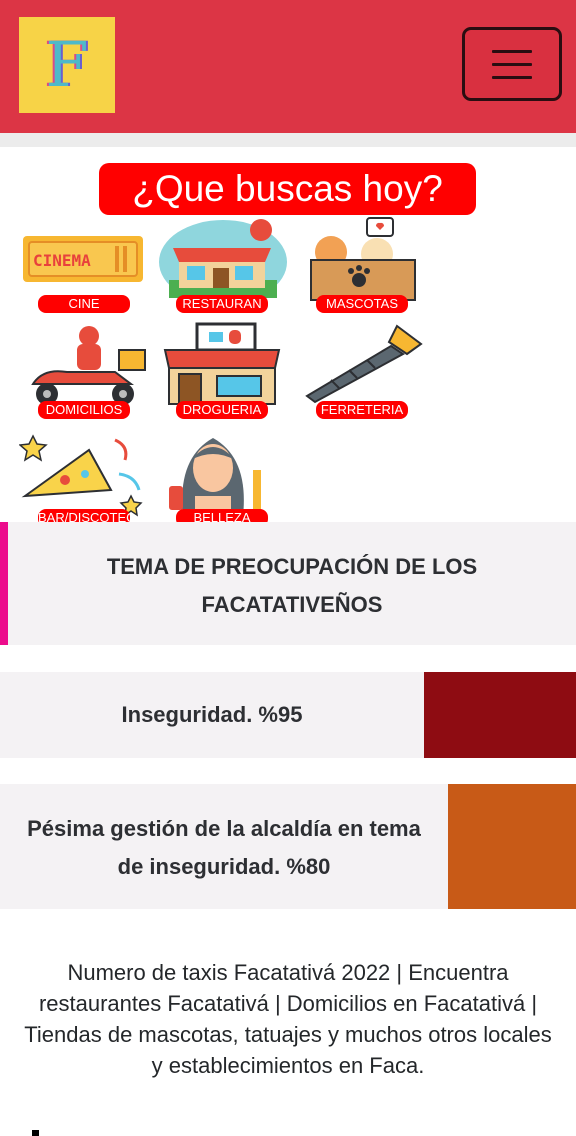 The height and width of the screenshot is (1136, 576). Describe the element at coordinates (88, 365) in the screenshot. I see `delivery-scooter-icon` at that location.